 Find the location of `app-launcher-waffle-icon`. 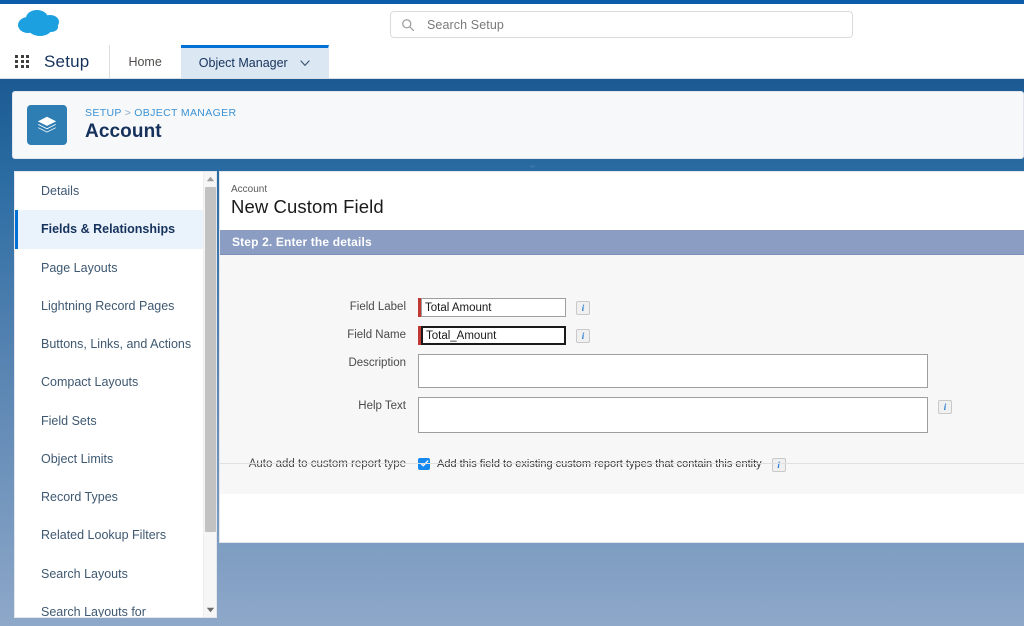

app-launcher-waffle-icon is located at coordinates (22, 61).